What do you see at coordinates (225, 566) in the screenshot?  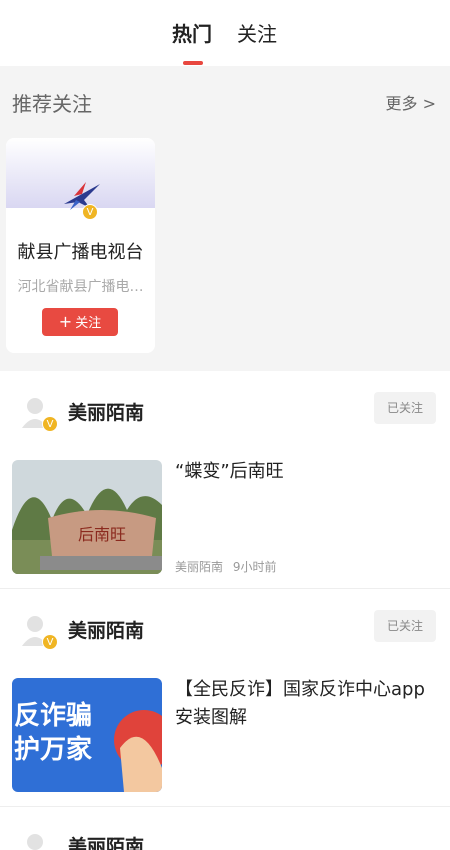 I see `article-meta: 美丽陌南 9小时前` at bounding box center [225, 566].